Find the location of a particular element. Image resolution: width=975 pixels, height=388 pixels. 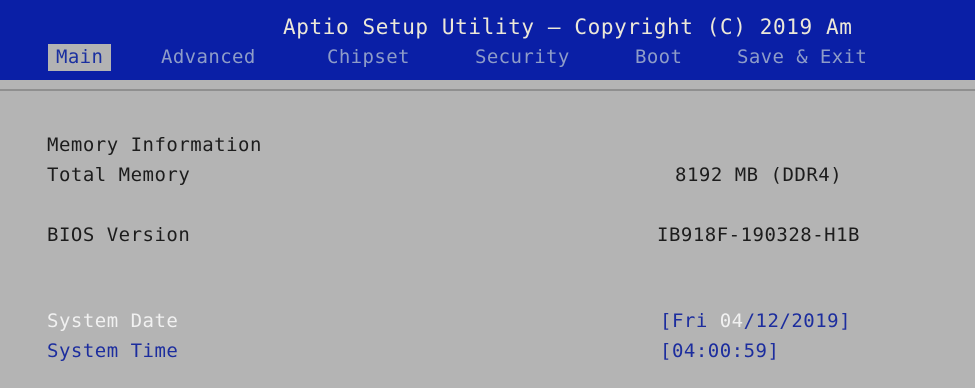

system-time-value: [04:00:59] is located at coordinates (719, 351).